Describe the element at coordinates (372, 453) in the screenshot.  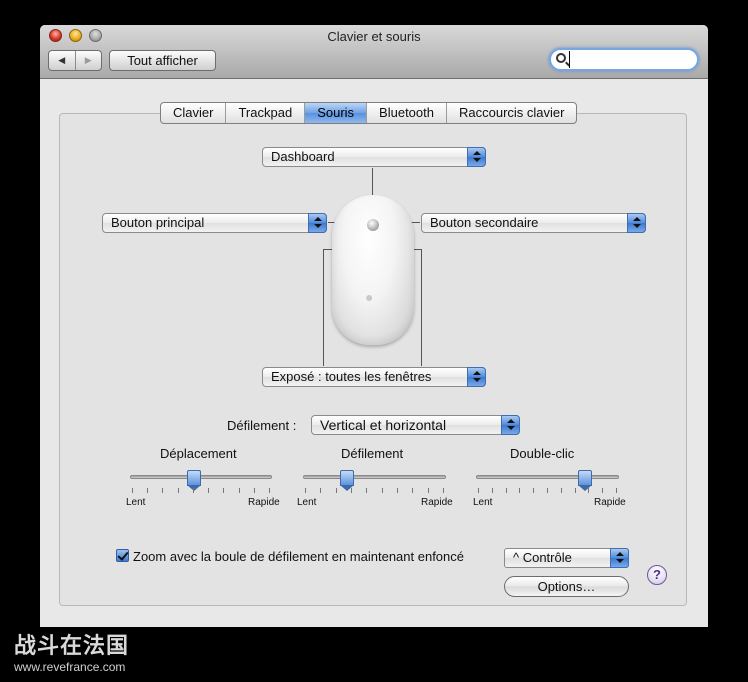
I see `scrolling-speed-title: Défilement` at that location.